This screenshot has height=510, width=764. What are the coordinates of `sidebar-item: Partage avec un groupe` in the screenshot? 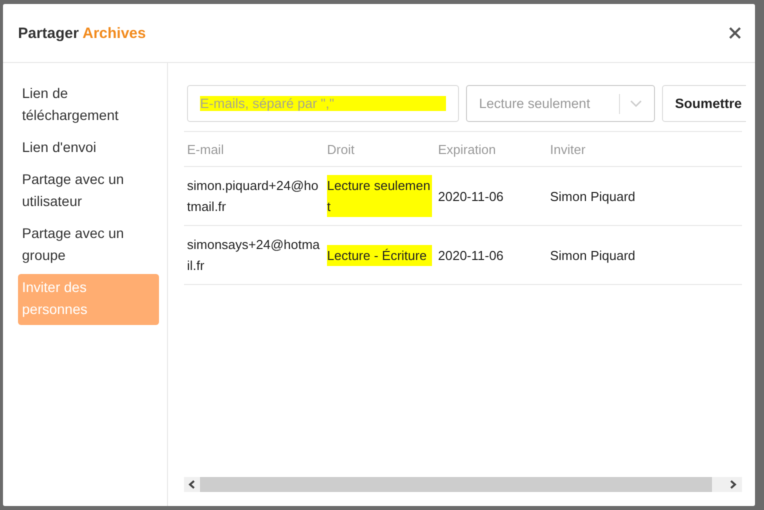 It's located at (88, 245).